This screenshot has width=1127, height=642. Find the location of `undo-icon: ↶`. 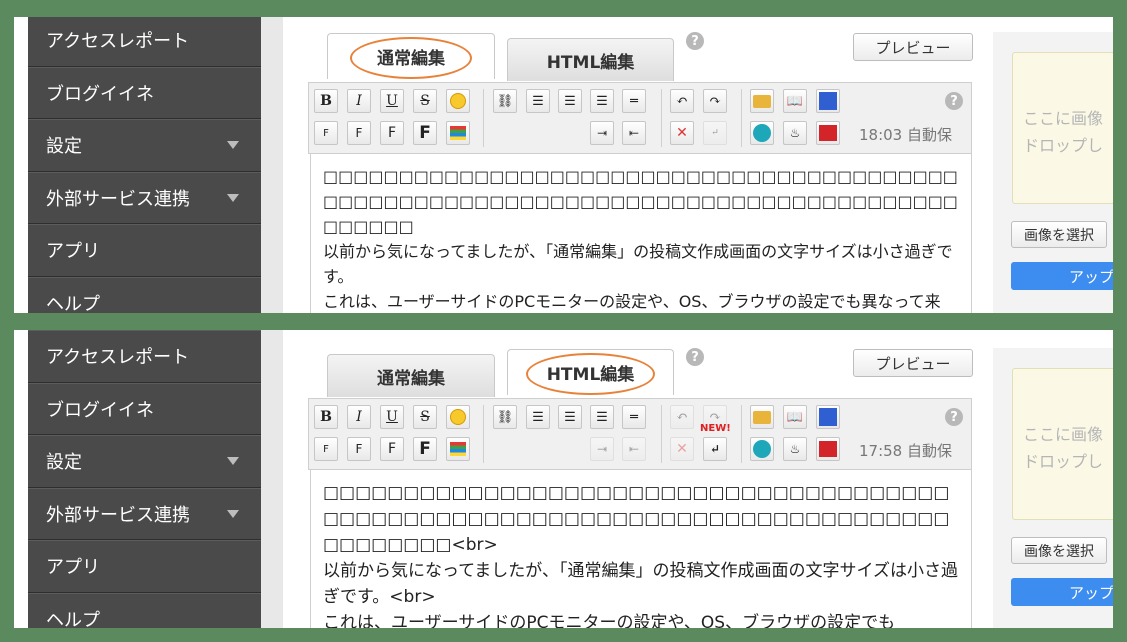

undo-icon: ↶ is located at coordinates (682, 101).